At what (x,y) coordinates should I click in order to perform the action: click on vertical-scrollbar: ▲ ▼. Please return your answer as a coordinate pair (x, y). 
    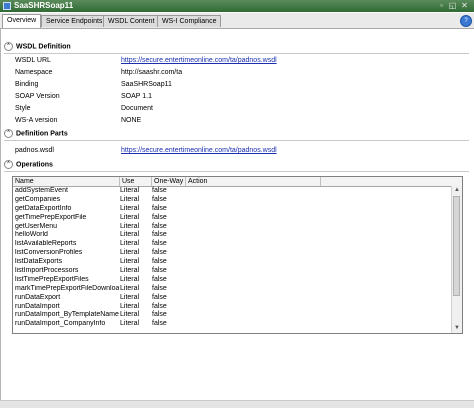
    Looking at the image, I should click on (456, 259).